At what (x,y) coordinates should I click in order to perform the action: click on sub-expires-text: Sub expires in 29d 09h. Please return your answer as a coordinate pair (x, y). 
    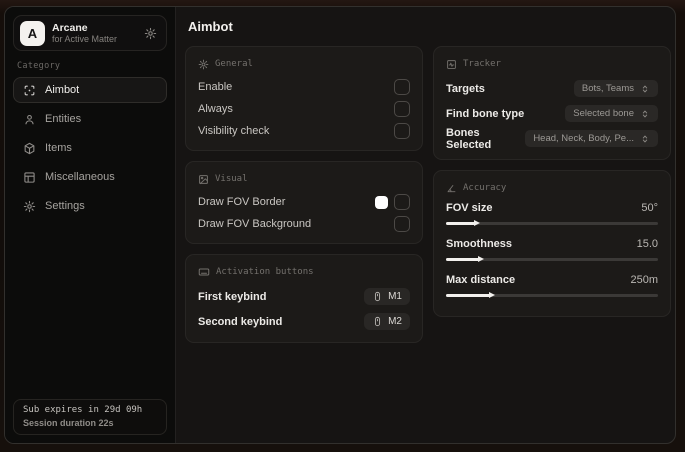
    Looking at the image, I should click on (83, 410).